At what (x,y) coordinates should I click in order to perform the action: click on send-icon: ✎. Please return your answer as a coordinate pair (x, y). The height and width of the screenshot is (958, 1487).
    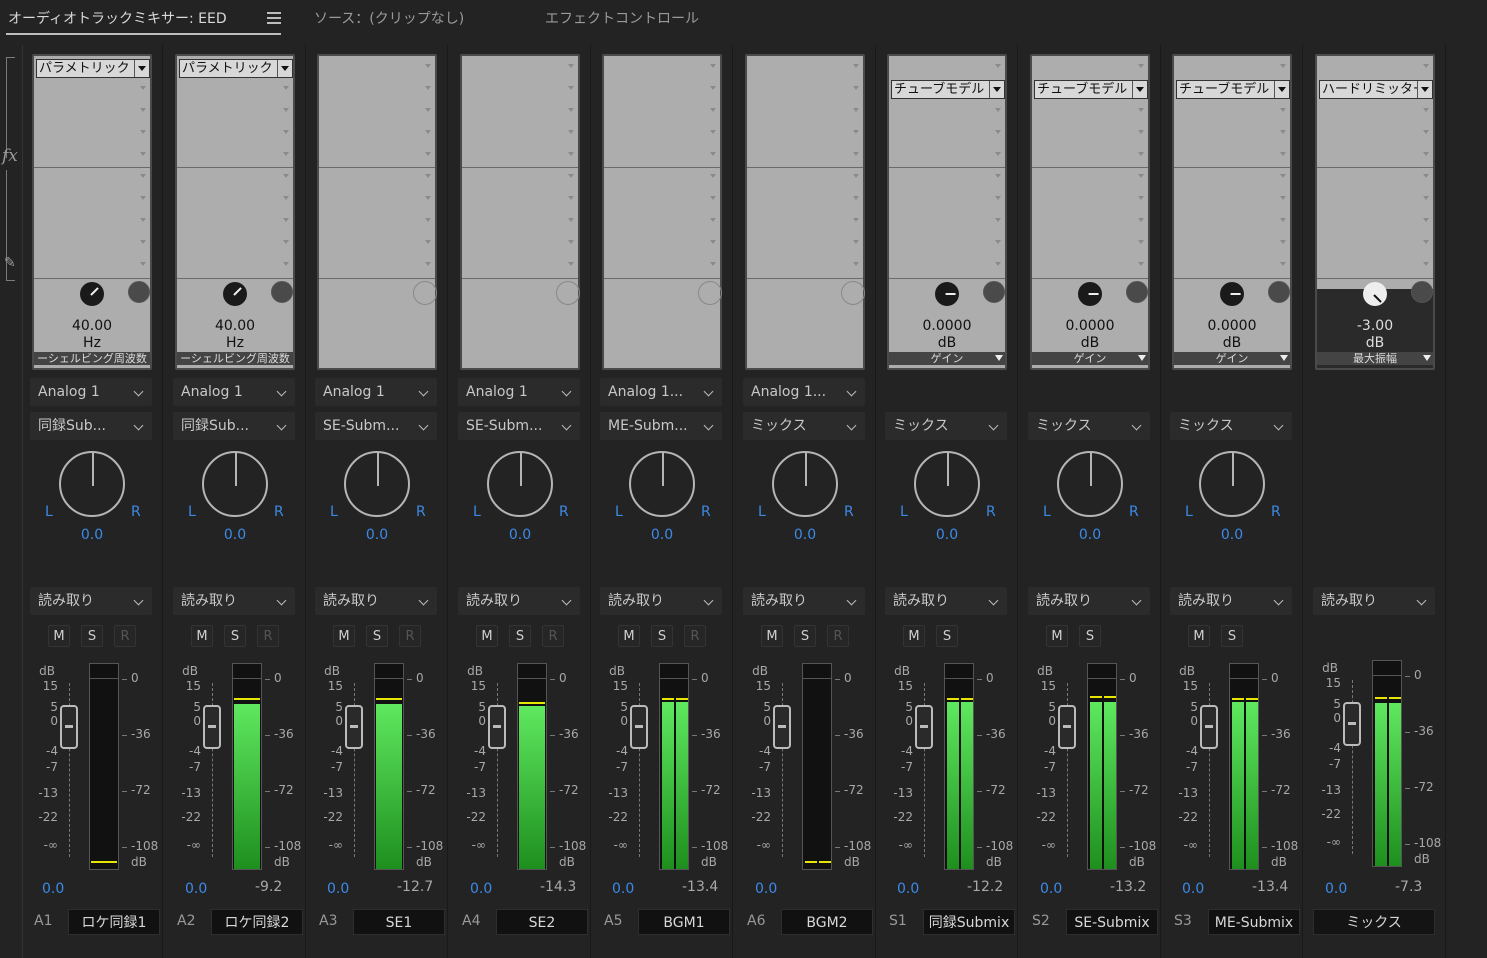
    Looking at the image, I should click on (10, 263).